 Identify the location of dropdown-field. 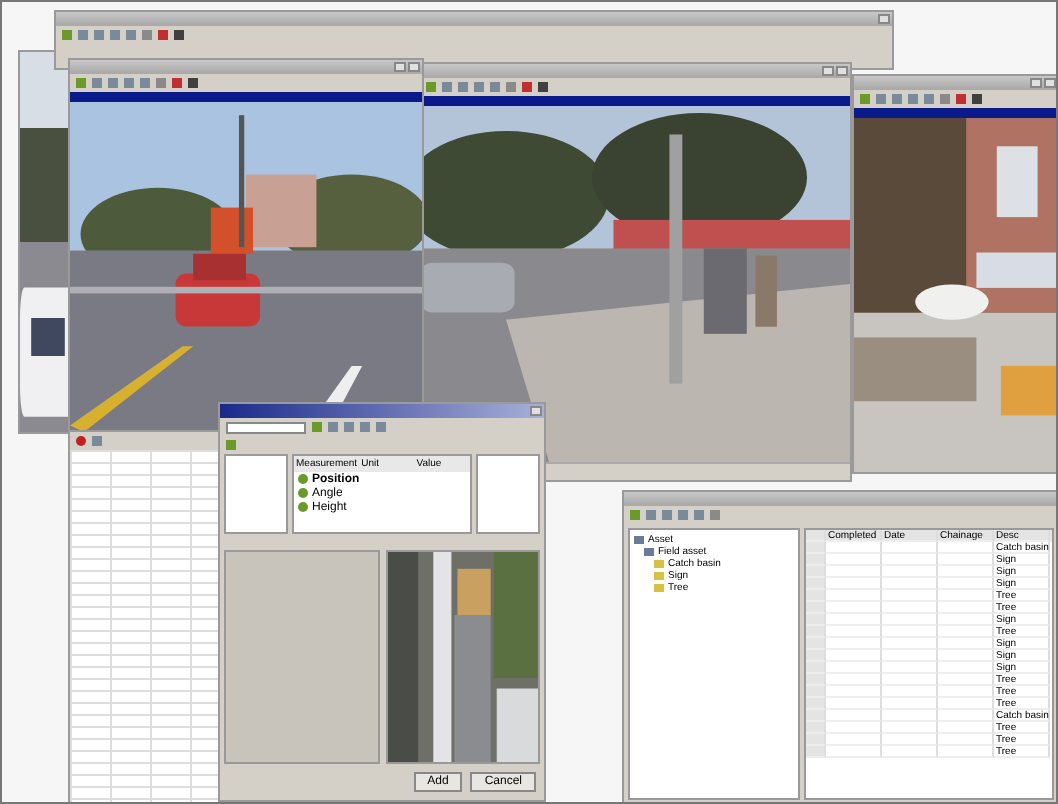
(266, 427).